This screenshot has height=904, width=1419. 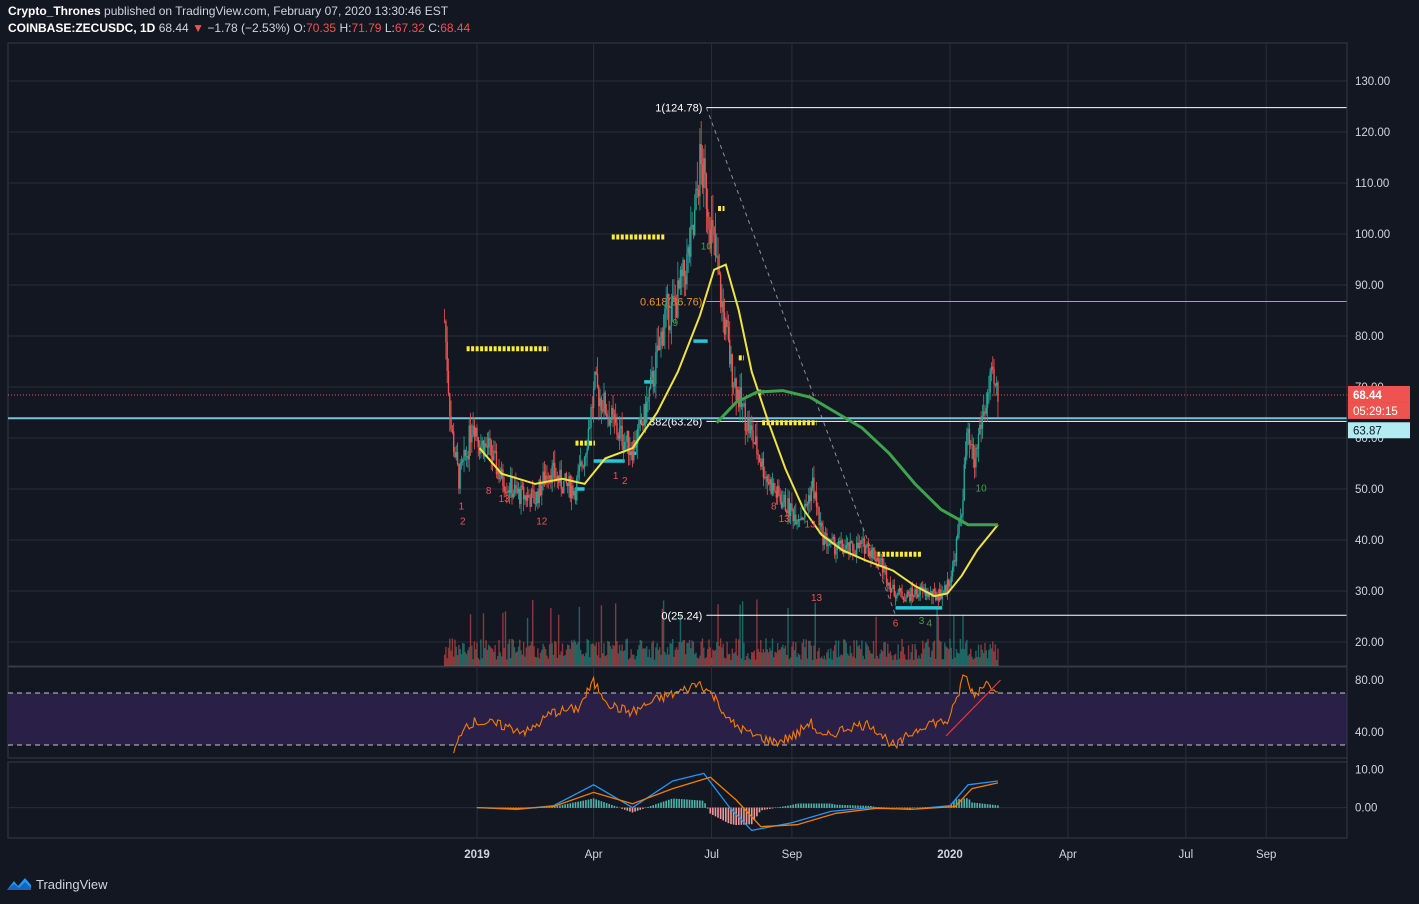 What do you see at coordinates (681, 616) in the screenshot?
I see `fib-label: 0(25.24)` at bounding box center [681, 616].